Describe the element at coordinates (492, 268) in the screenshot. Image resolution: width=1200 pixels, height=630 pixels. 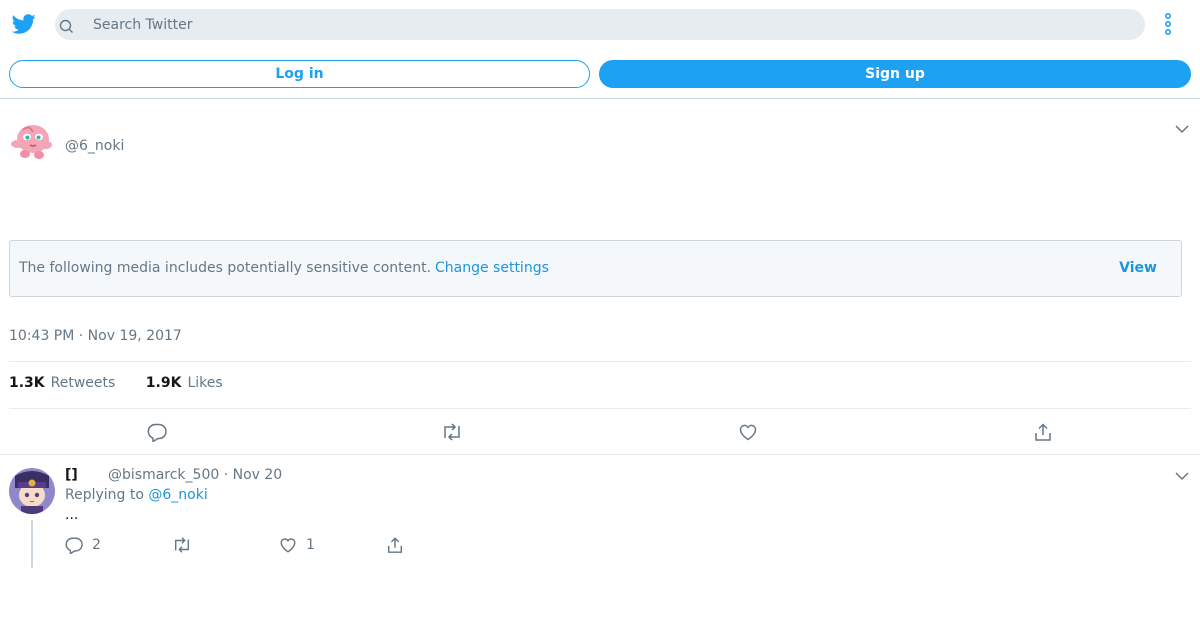
I see `change-settings-link: Change settings` at that location.